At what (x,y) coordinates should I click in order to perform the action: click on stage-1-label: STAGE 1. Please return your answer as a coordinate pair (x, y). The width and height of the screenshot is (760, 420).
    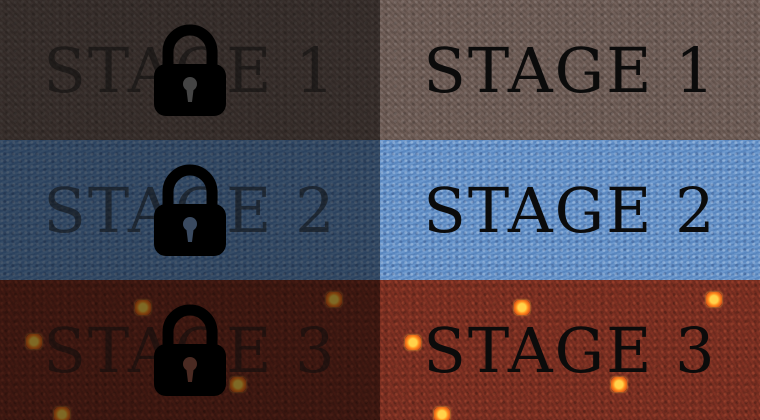
    Looking at the image, I should click on (570, 70).